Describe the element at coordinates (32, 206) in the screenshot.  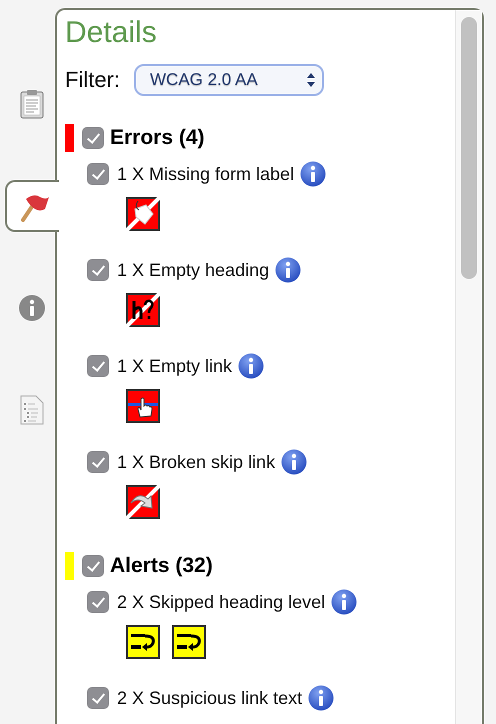
I see `sidebar-tab` at that location.